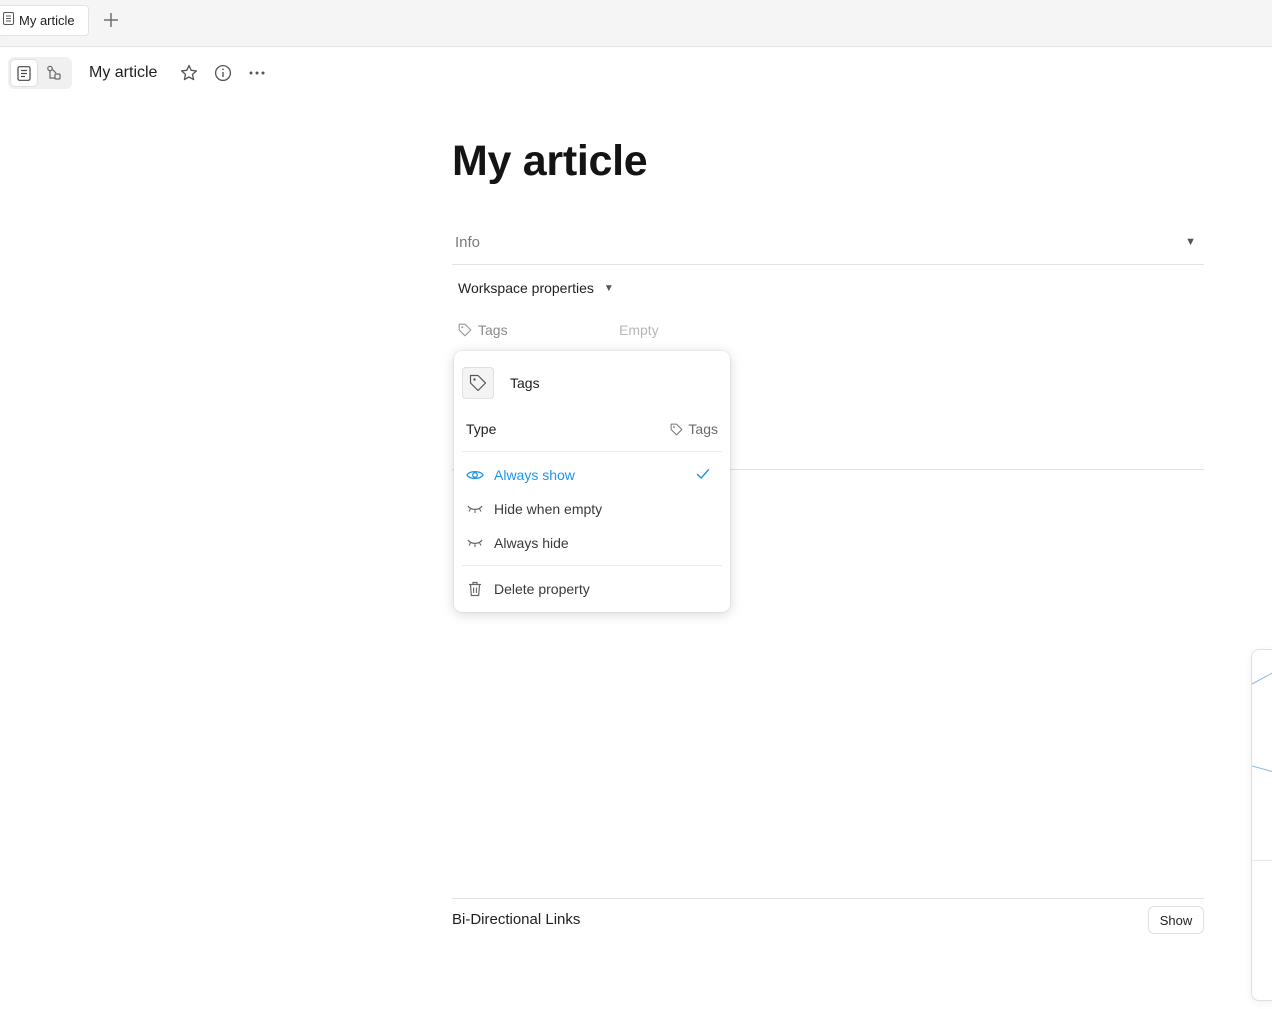  What do you see at coordinates (123, 73) in the screenshot?
I see `page-name: My article` at bounding box center [123, 73].